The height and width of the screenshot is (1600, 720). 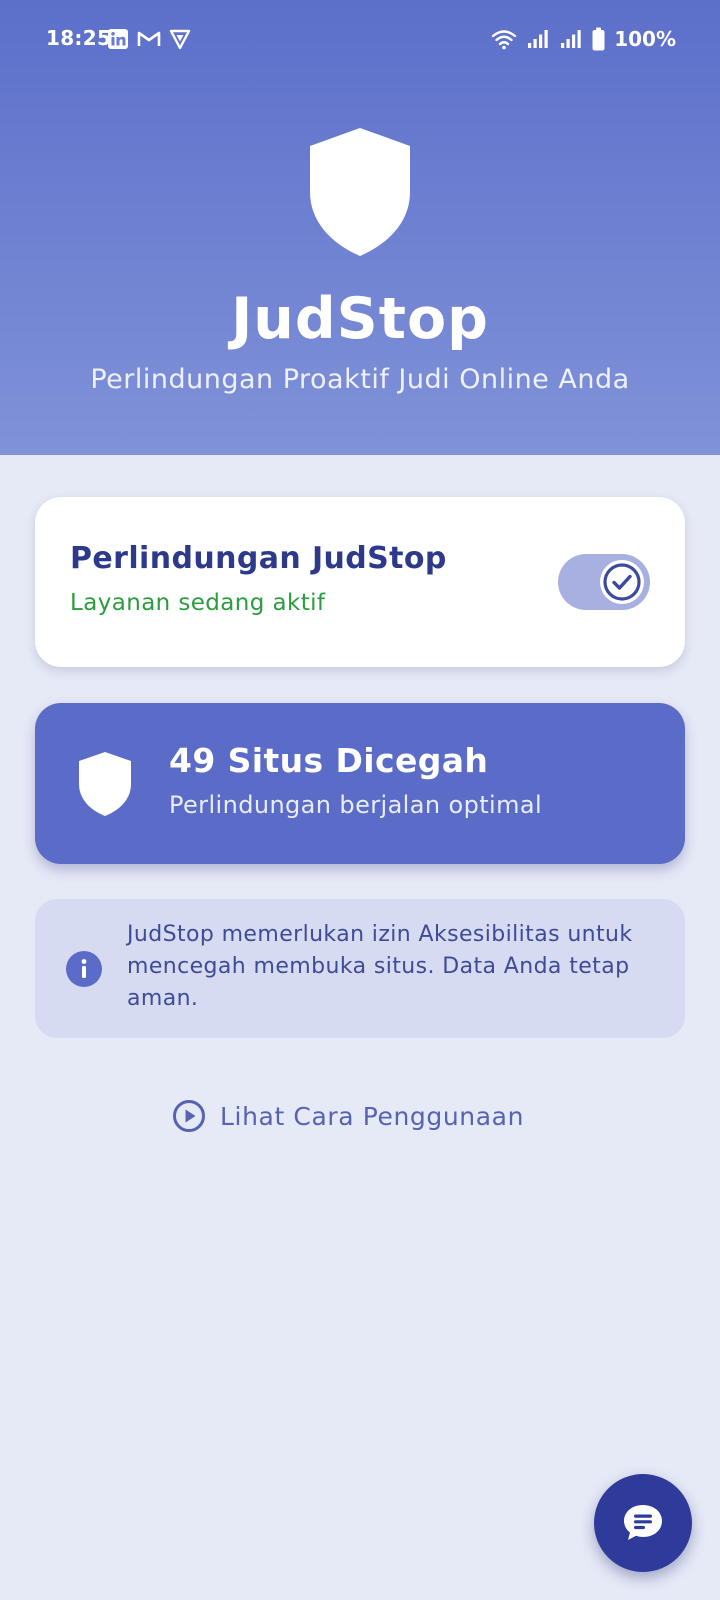 I want to click on check-icon, so click(x=622, y=582).